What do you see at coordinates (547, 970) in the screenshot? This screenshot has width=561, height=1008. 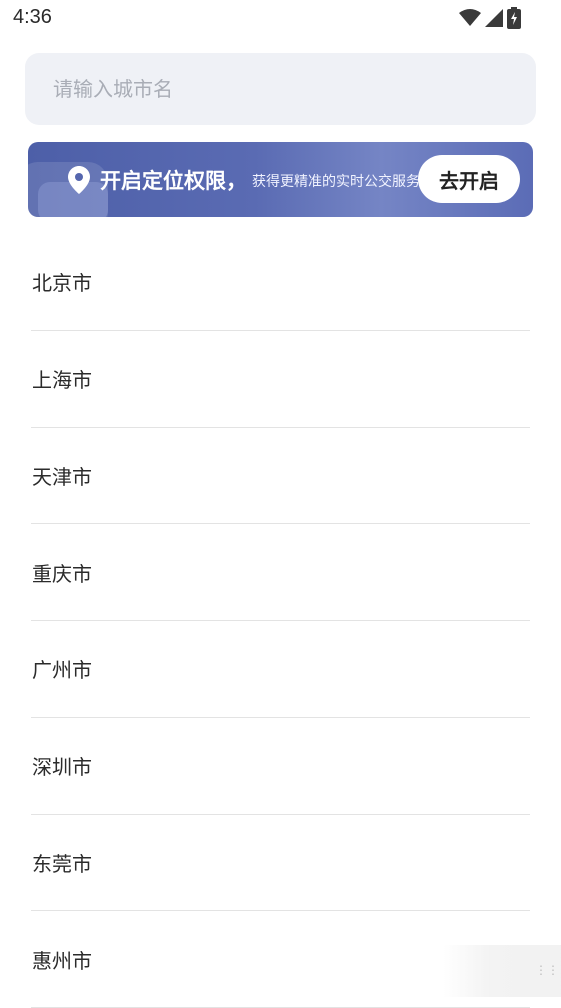 I see `index-scroll-icon: ⋮⋮` at bounding box center [547, 970].